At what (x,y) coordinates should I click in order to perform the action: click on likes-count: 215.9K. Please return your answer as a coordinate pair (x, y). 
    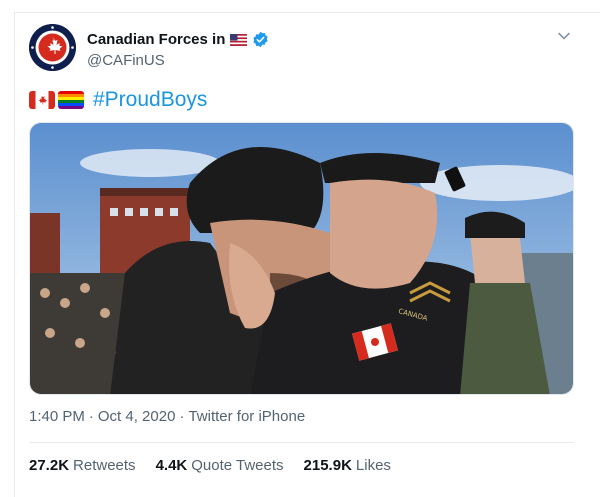
    Looking at the image, I should click on (327, 465).